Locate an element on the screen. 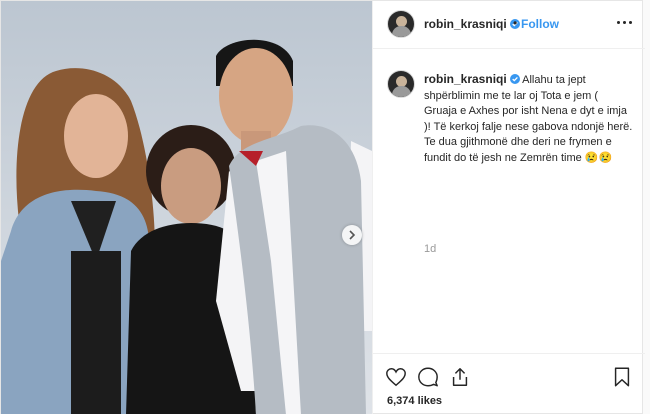  verified-badge-icon is located at coordinates (514, 79).